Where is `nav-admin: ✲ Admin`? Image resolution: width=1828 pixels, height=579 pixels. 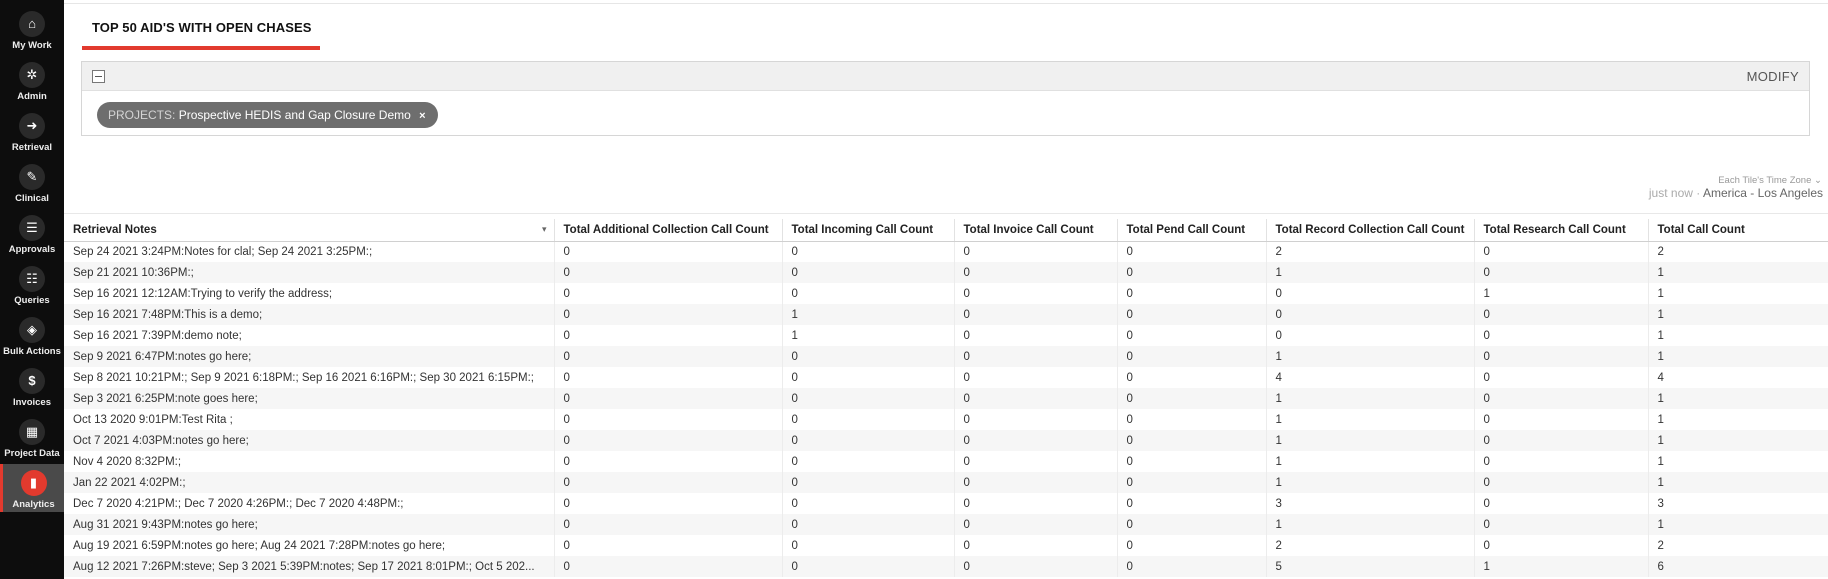
nav-admin: ✲ Admin is located at coordinates (32, 81).